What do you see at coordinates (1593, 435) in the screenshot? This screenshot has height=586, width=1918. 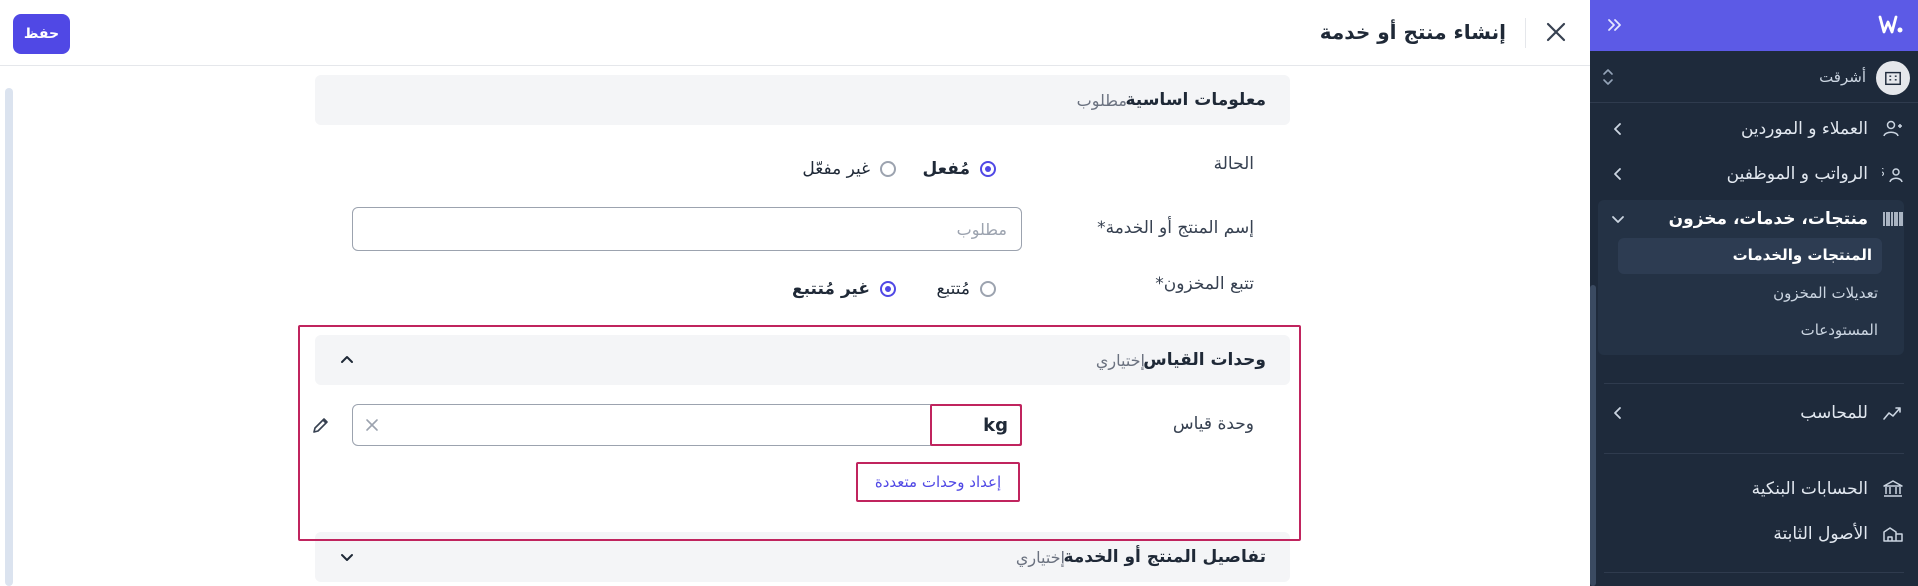 I see `sidebar-scrollbar` at bounding box center [1593, 435].